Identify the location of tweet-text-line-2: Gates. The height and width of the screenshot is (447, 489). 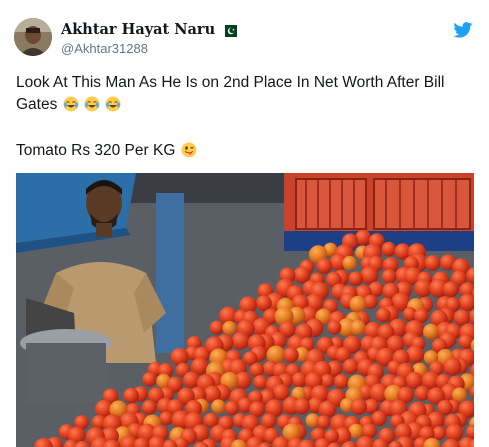
(68, 104).